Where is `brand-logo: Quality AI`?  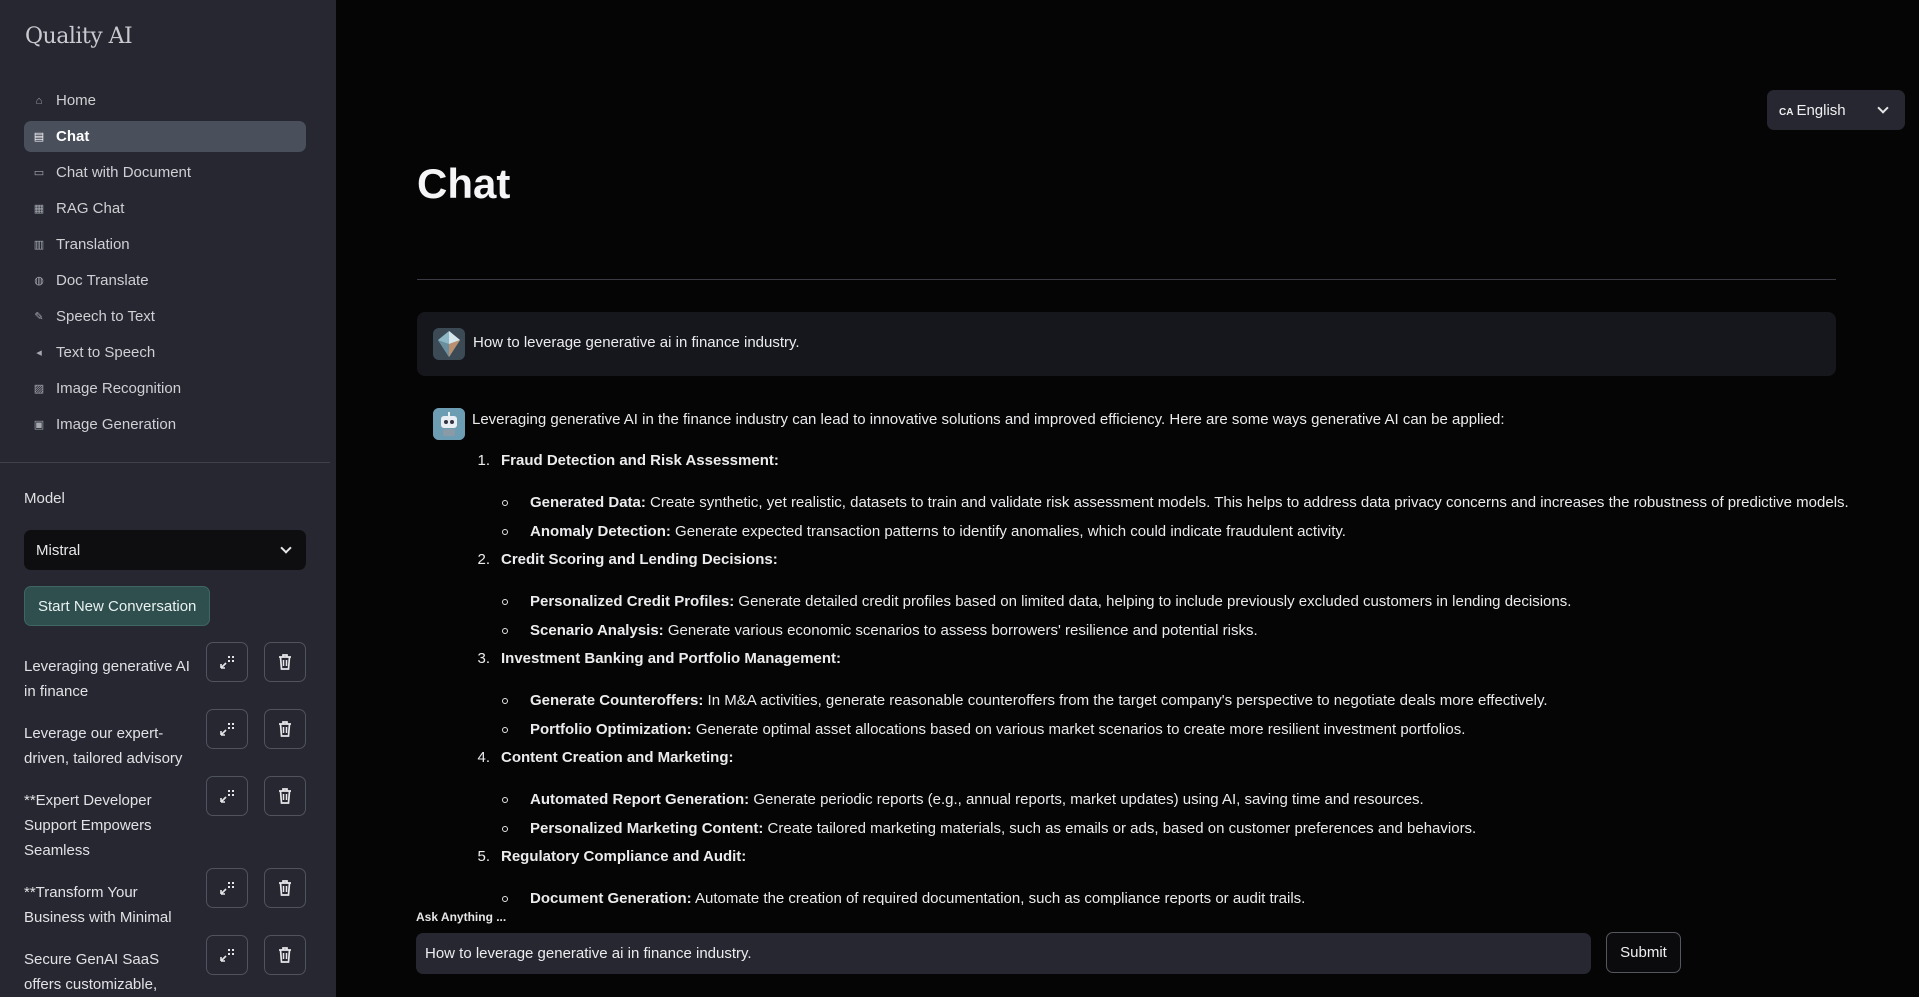
brand-logo: Quality AI is located at coordinates (79, 36).